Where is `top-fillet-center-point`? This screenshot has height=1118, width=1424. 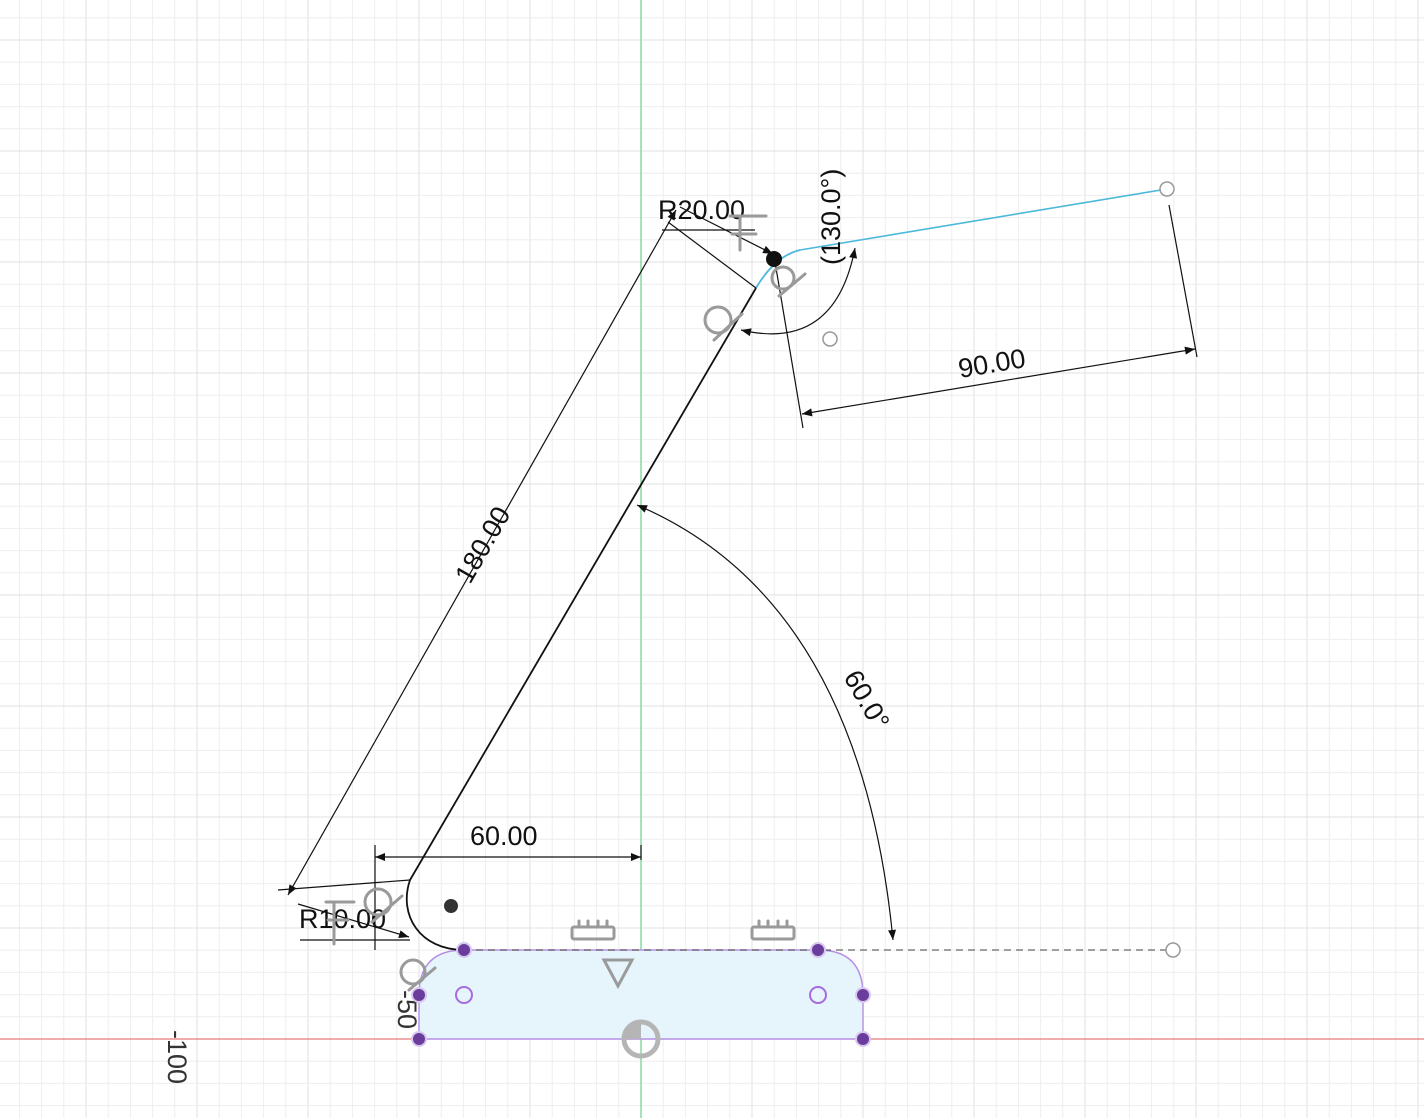 top-fillet-center-point is located at coordinates (774, 259).